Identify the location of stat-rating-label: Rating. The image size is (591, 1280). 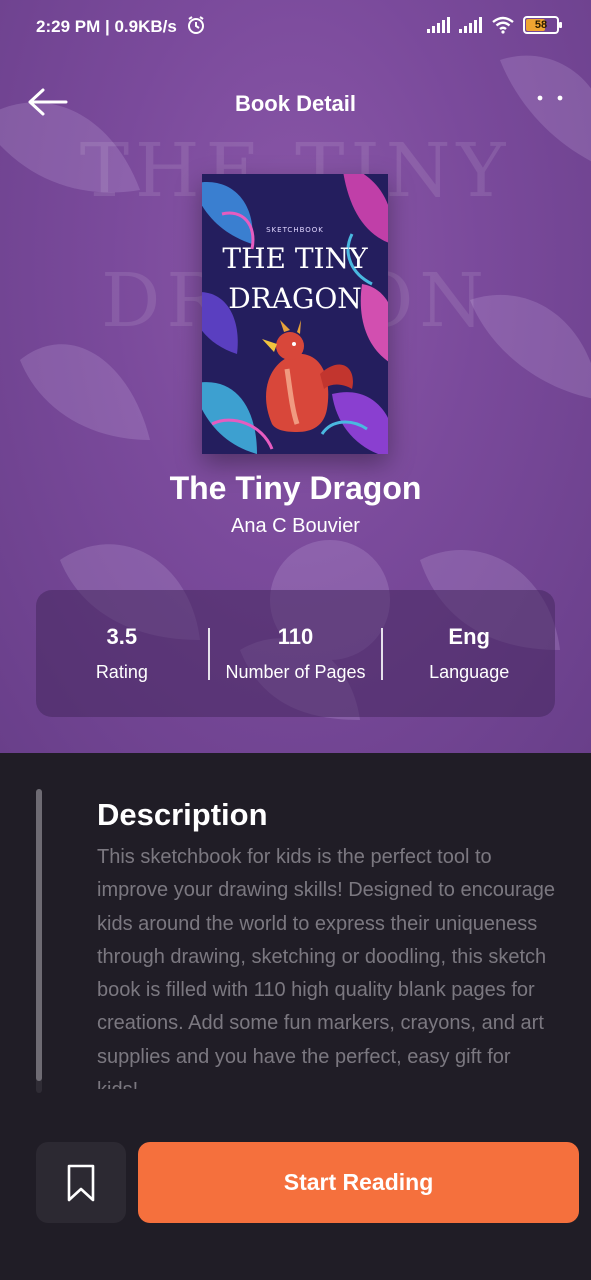
(121, 672).